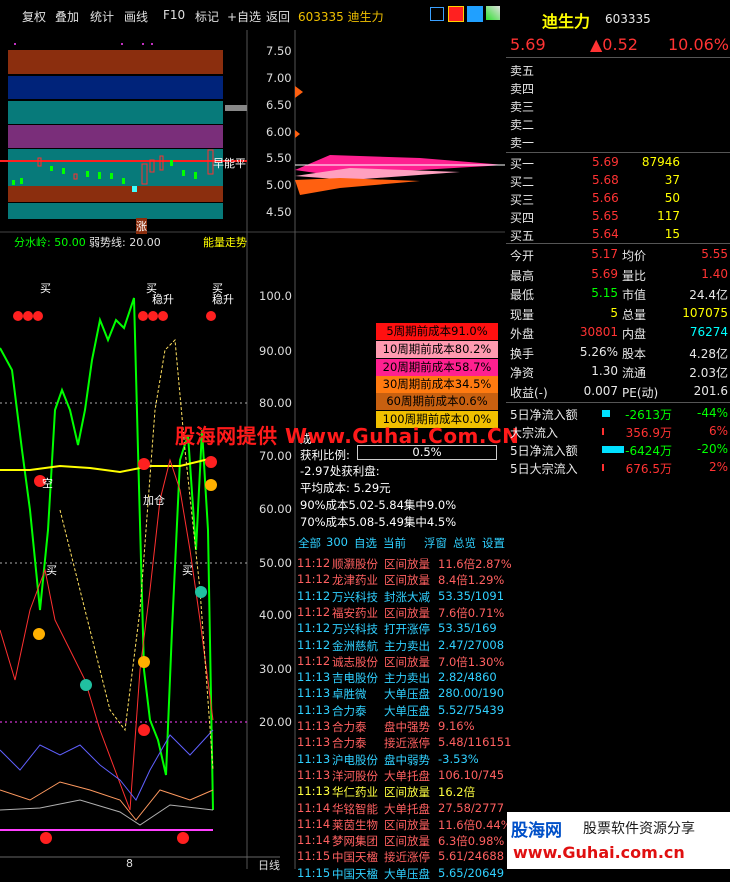  Describe the element at coordinates (456, 14) in the screenshot. I see `signal-flag-icon` at that location.